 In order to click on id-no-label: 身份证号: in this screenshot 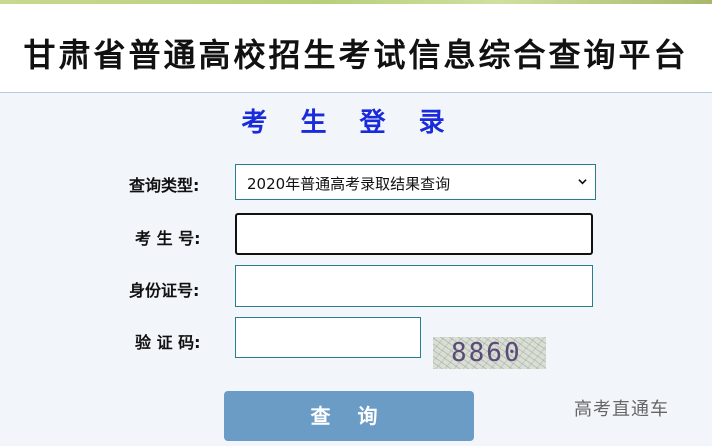, I will do `click(164, 290)`.